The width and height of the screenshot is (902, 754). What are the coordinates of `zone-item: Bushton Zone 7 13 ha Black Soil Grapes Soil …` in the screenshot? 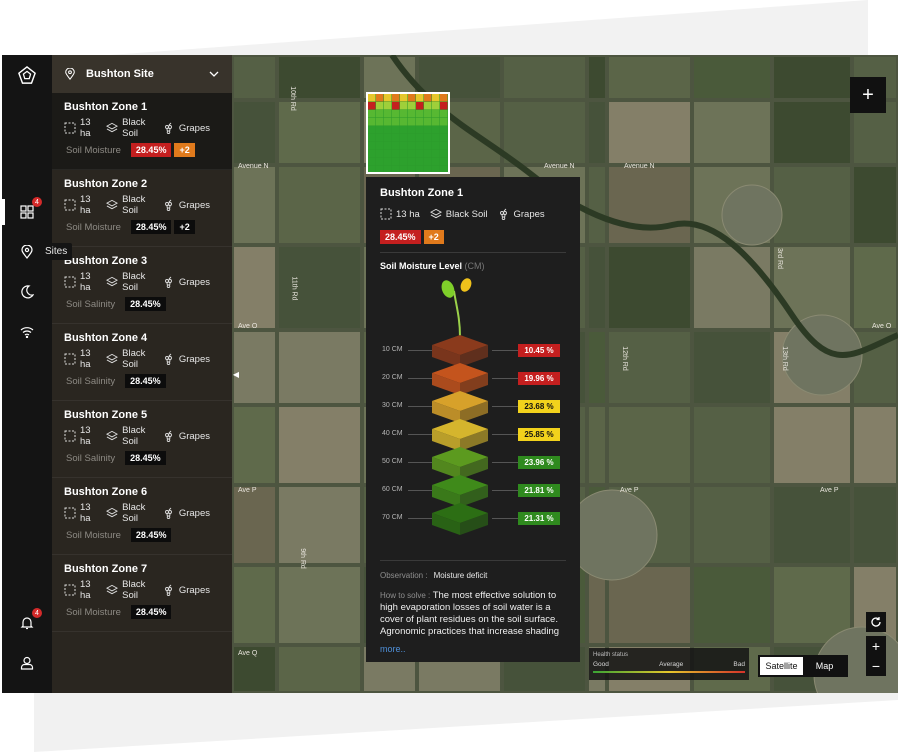 It's located at (142, 593).